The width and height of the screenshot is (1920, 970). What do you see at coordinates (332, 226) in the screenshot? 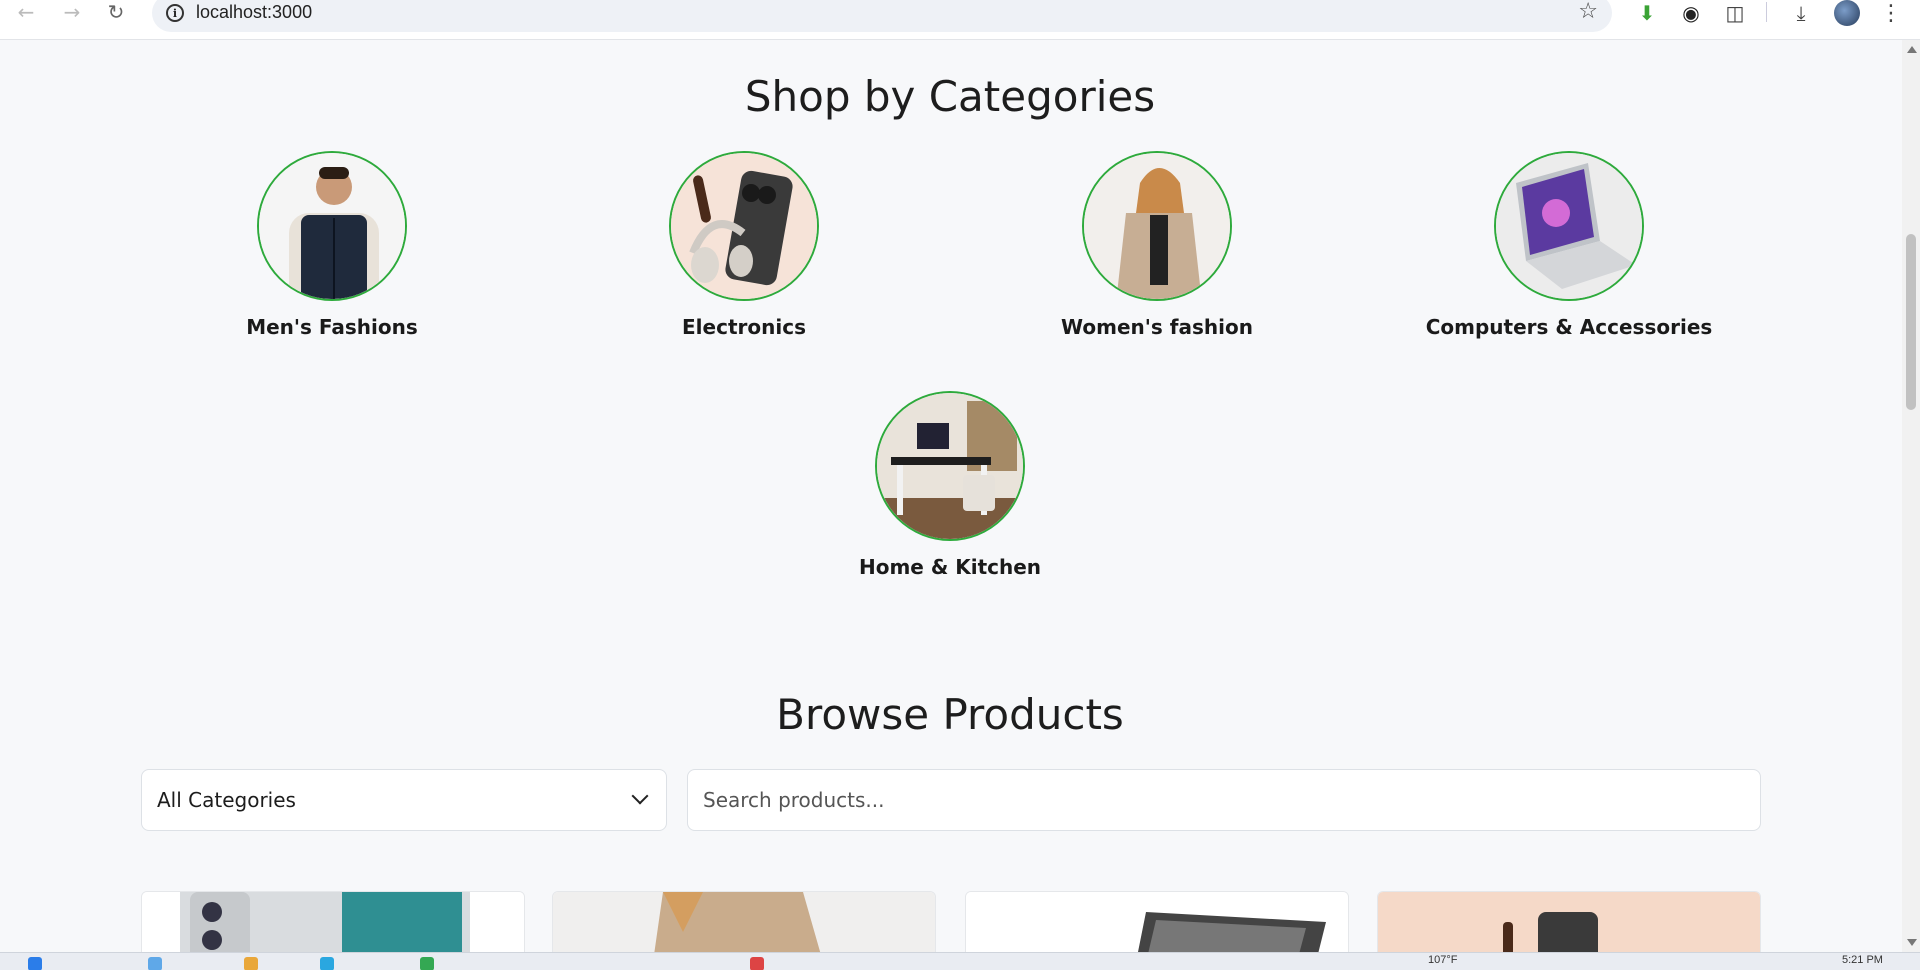
I see `category-image-mens-fashions` at bounding box center [332, 226].